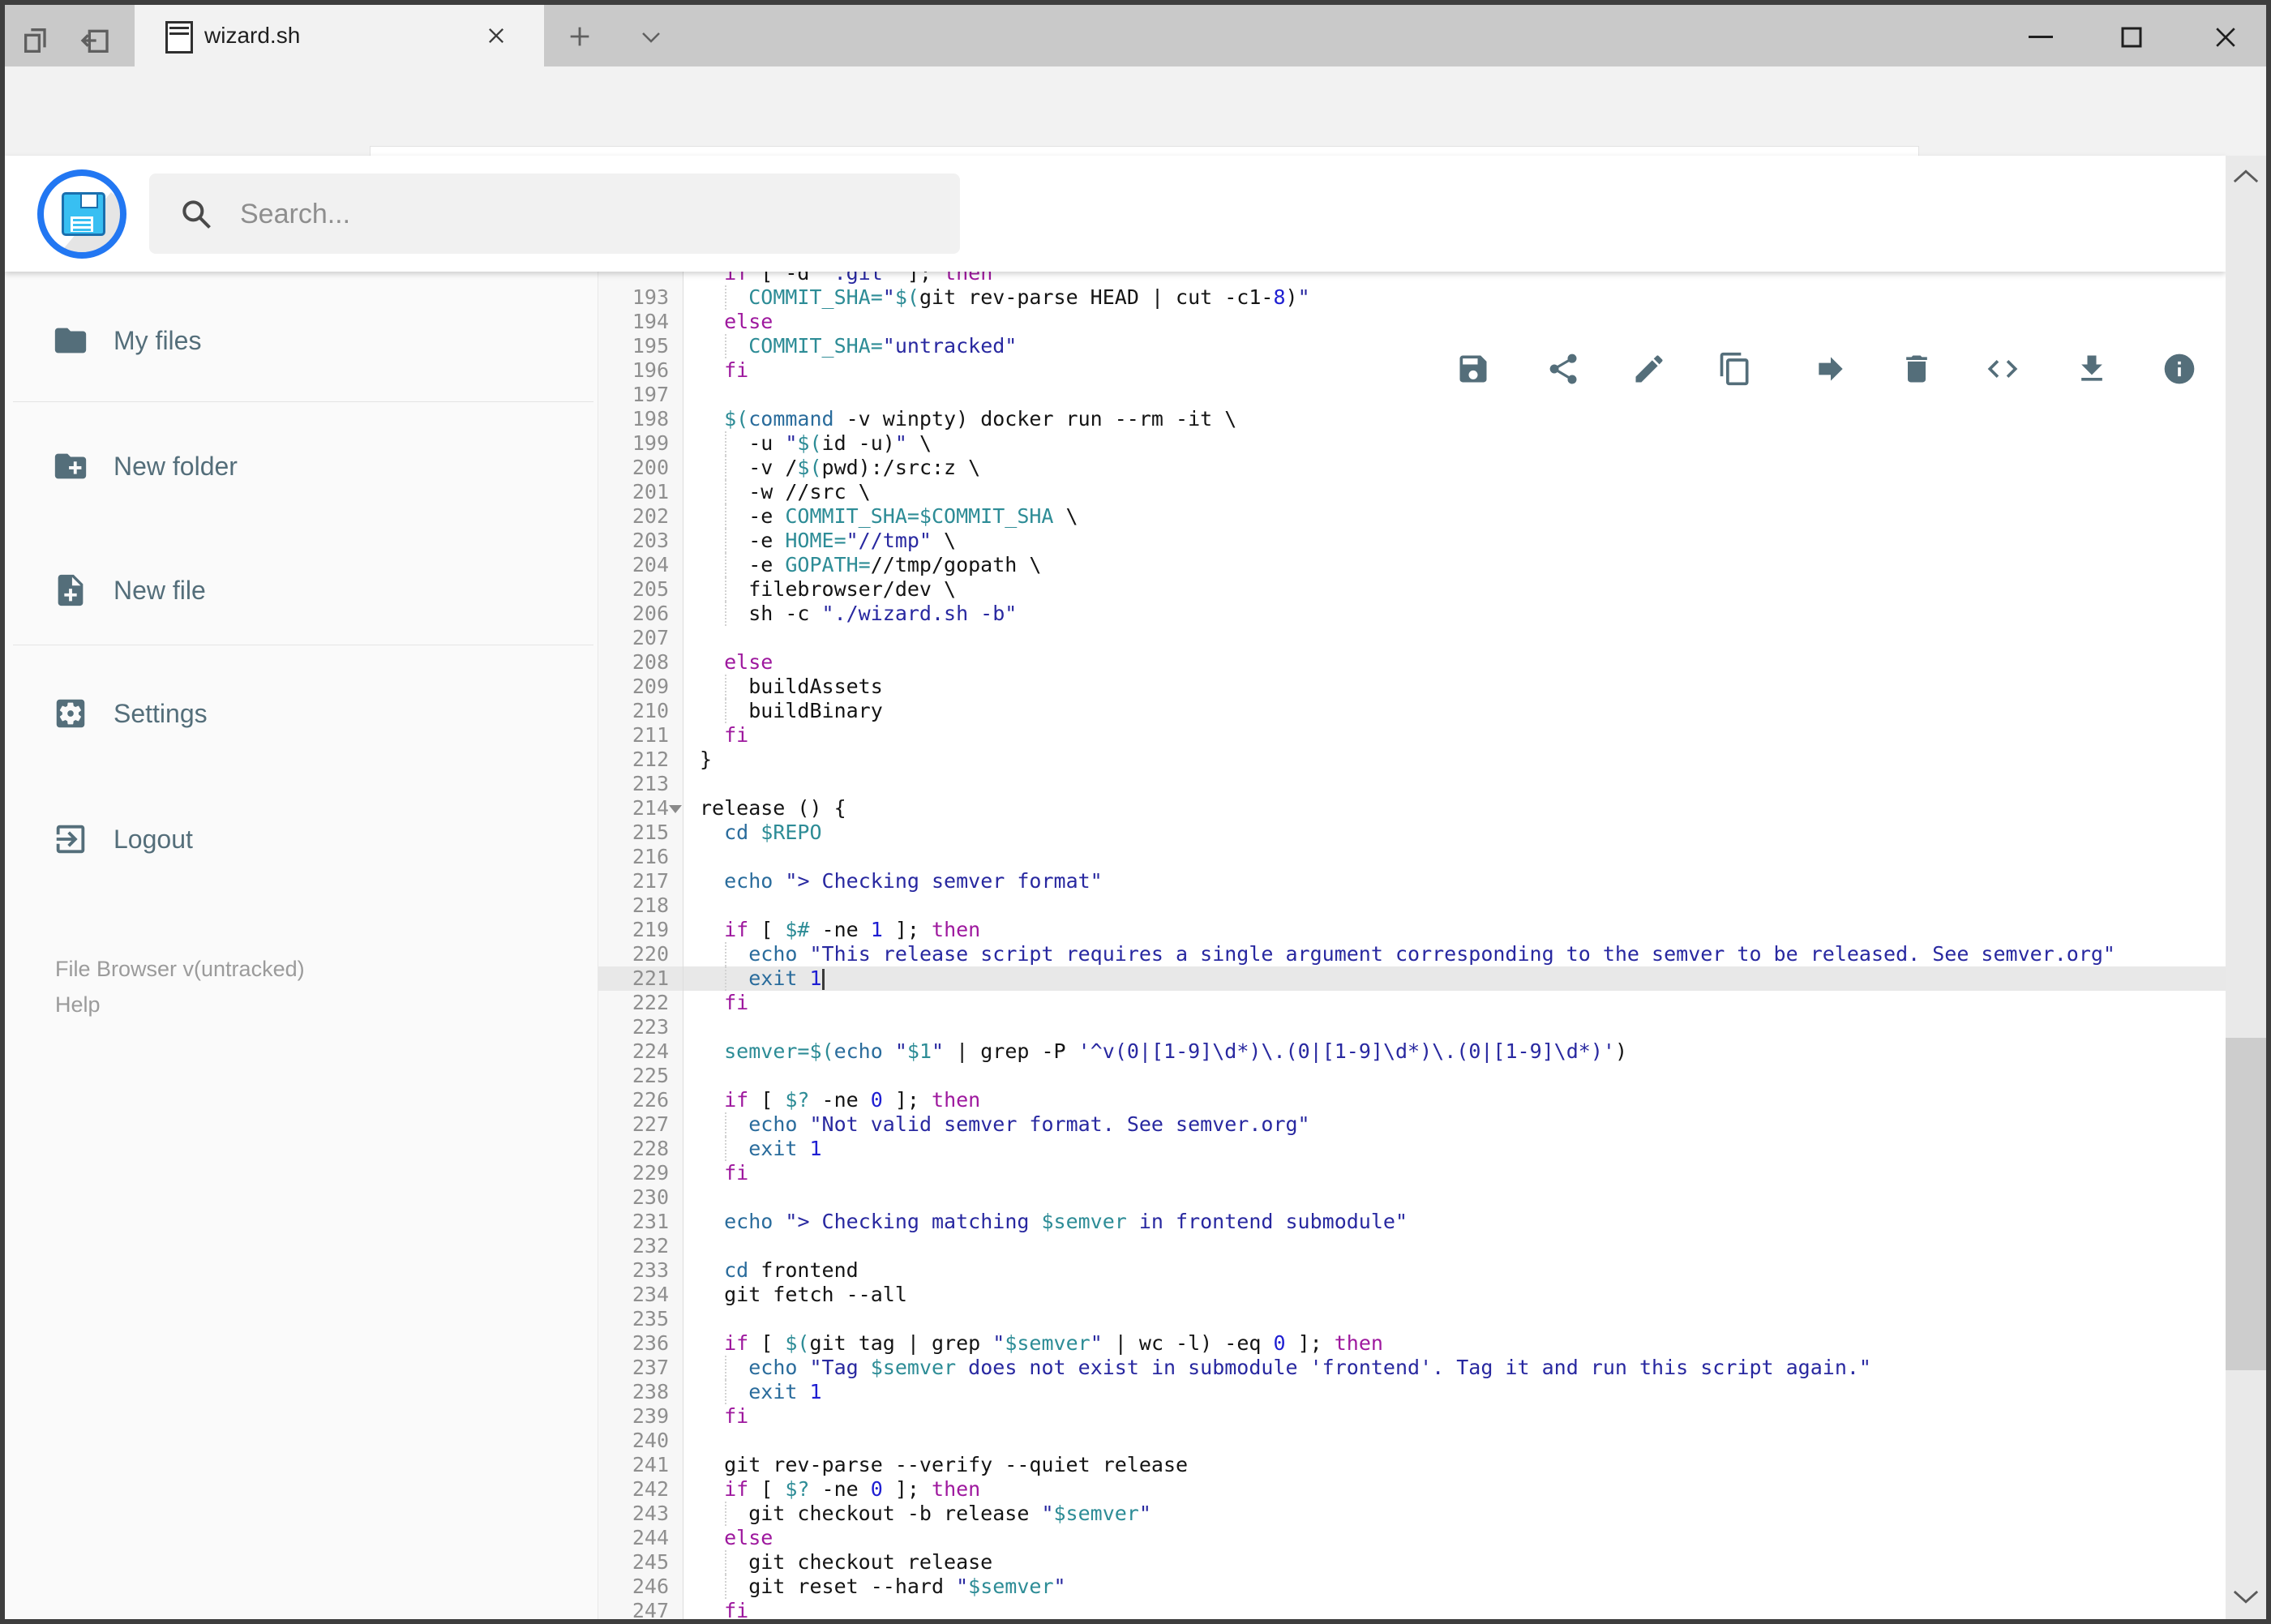  Describe the element at coordinates (554, 214) in the screenshot. I see `search-box` at that location.